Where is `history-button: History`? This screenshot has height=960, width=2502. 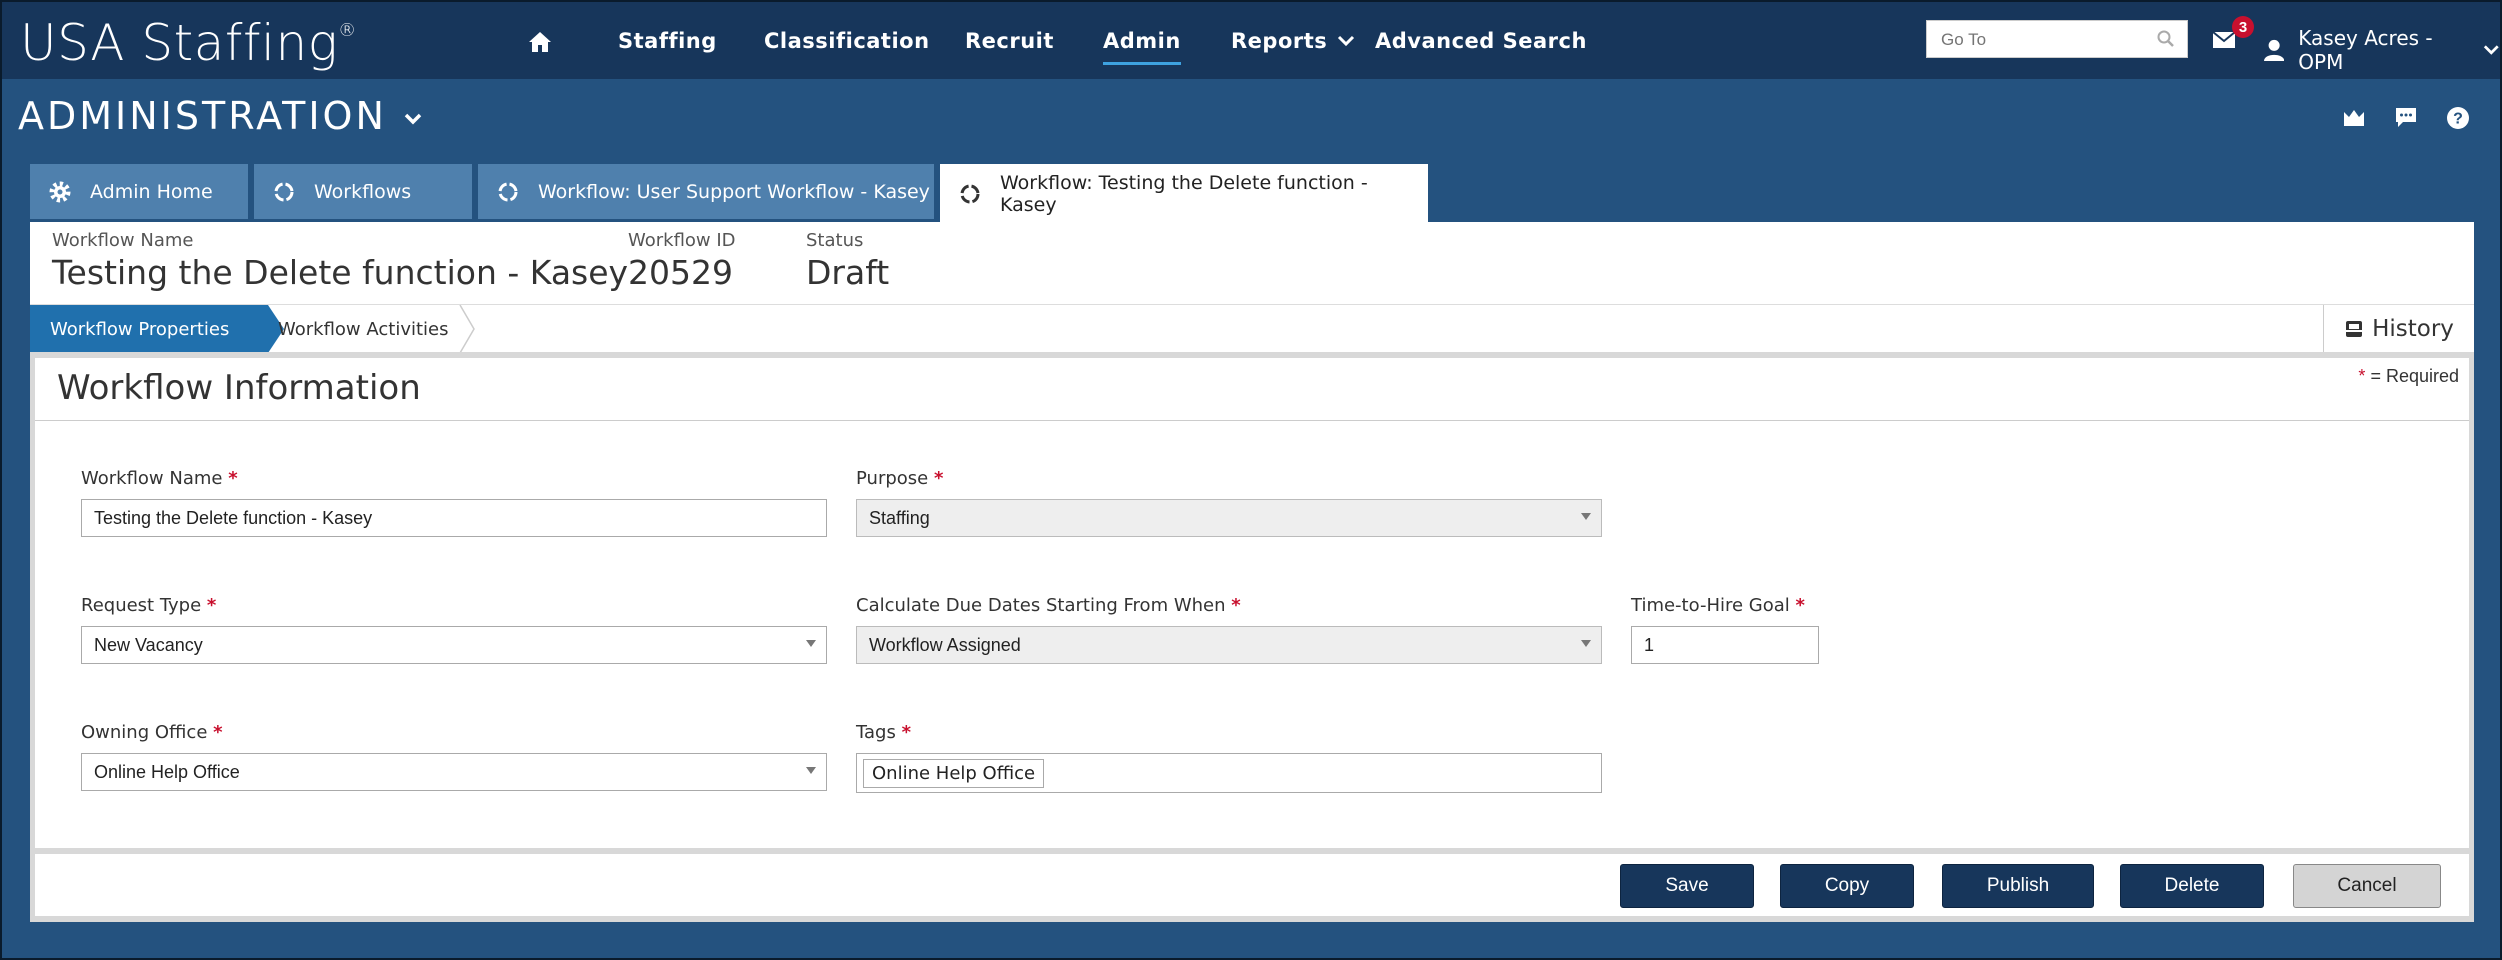
history-button: History is located at coordinates (2398, 329).